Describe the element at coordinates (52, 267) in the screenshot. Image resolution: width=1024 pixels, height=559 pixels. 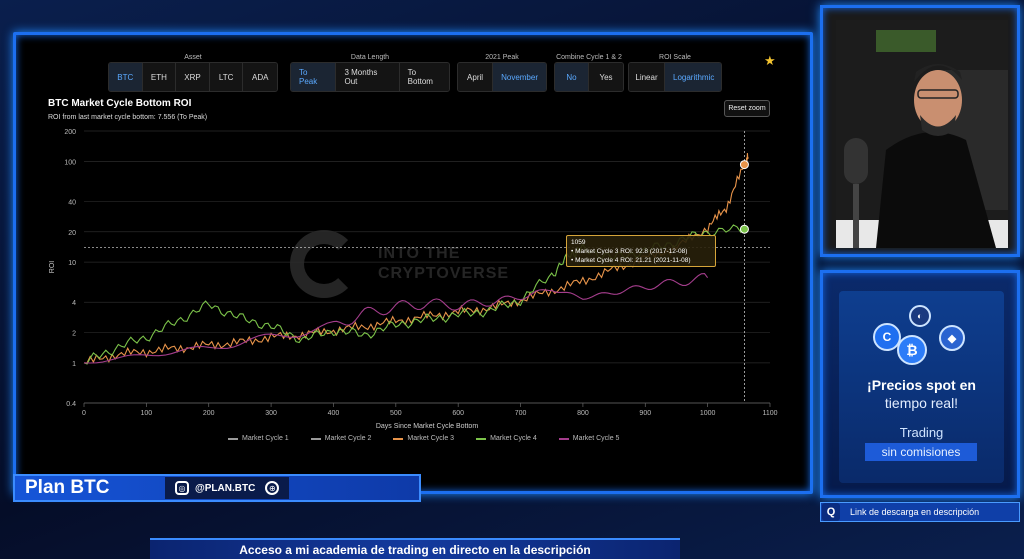
I see `y-axis-label: ROI` at that location.